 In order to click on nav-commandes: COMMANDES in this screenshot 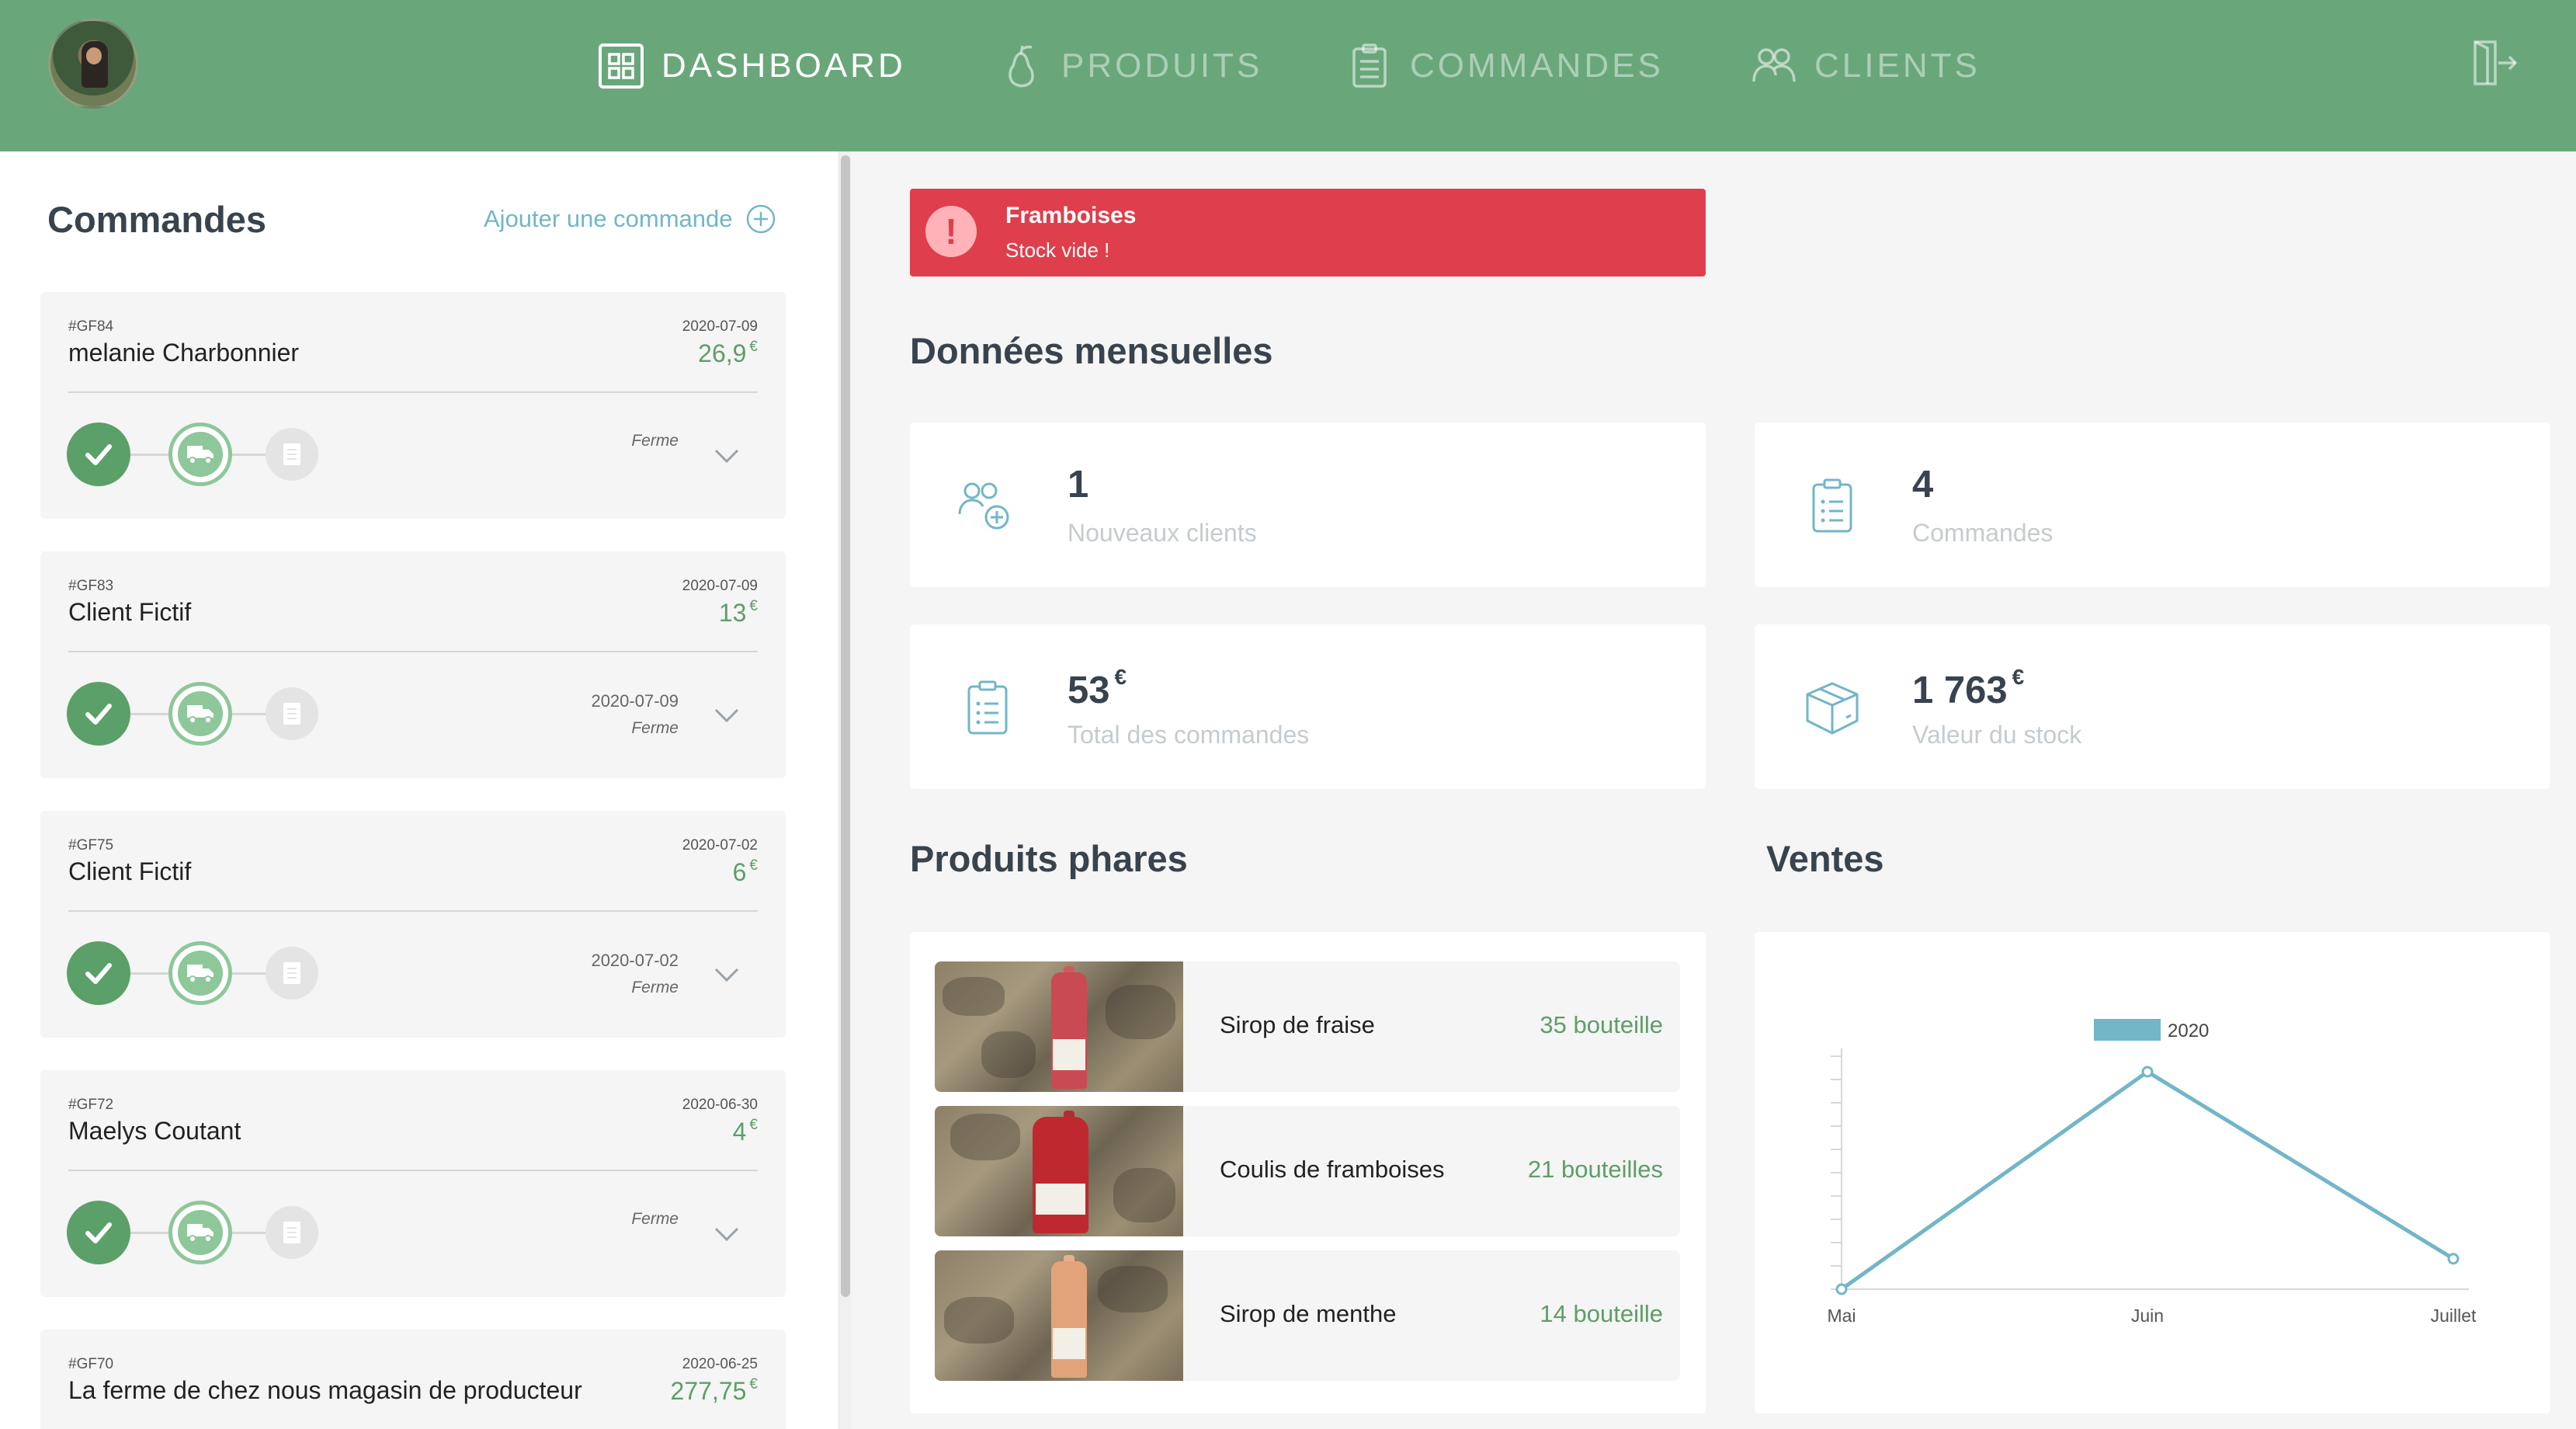, I will do `click(1505, 66)`.